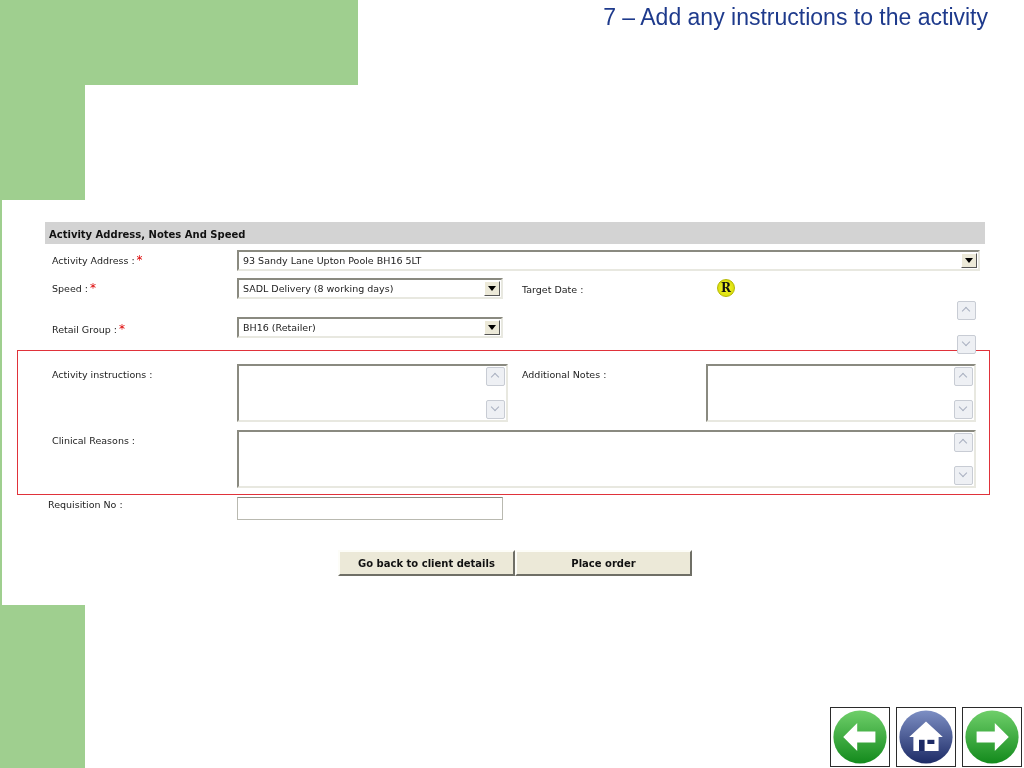  Describe the element at coordinates (426, 563) in the screenshot. I see `form-button: Go back to client details` at that location.